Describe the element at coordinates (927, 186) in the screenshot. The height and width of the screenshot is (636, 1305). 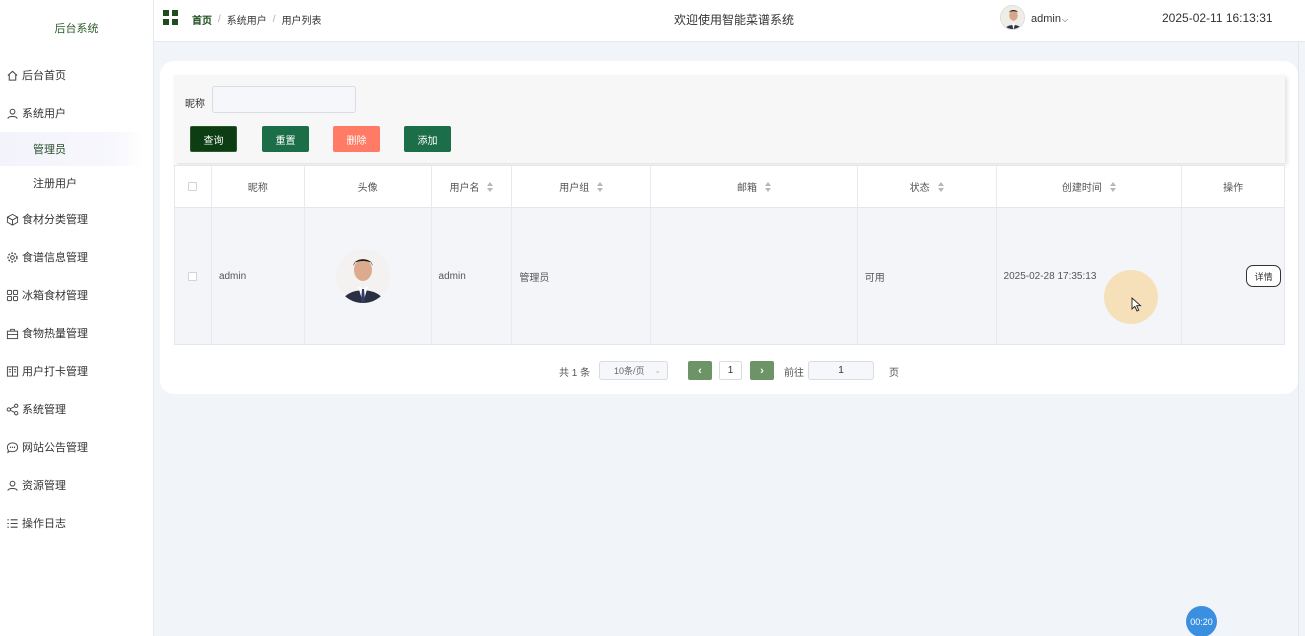
I see `column-header-status: 状态` at that location.